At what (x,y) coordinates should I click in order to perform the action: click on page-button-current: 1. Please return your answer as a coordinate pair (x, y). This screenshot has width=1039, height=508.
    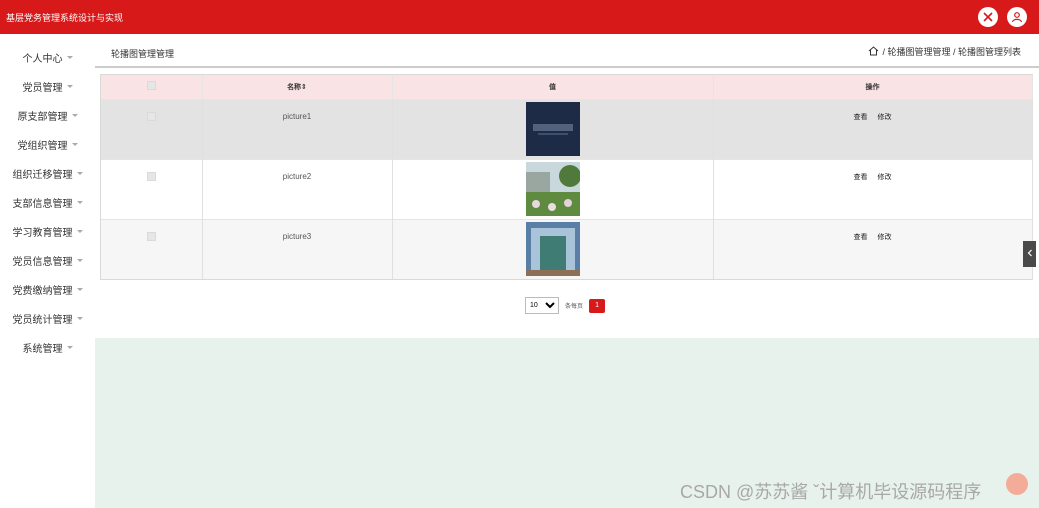
    Looking at the image, I should click on (597, 305).